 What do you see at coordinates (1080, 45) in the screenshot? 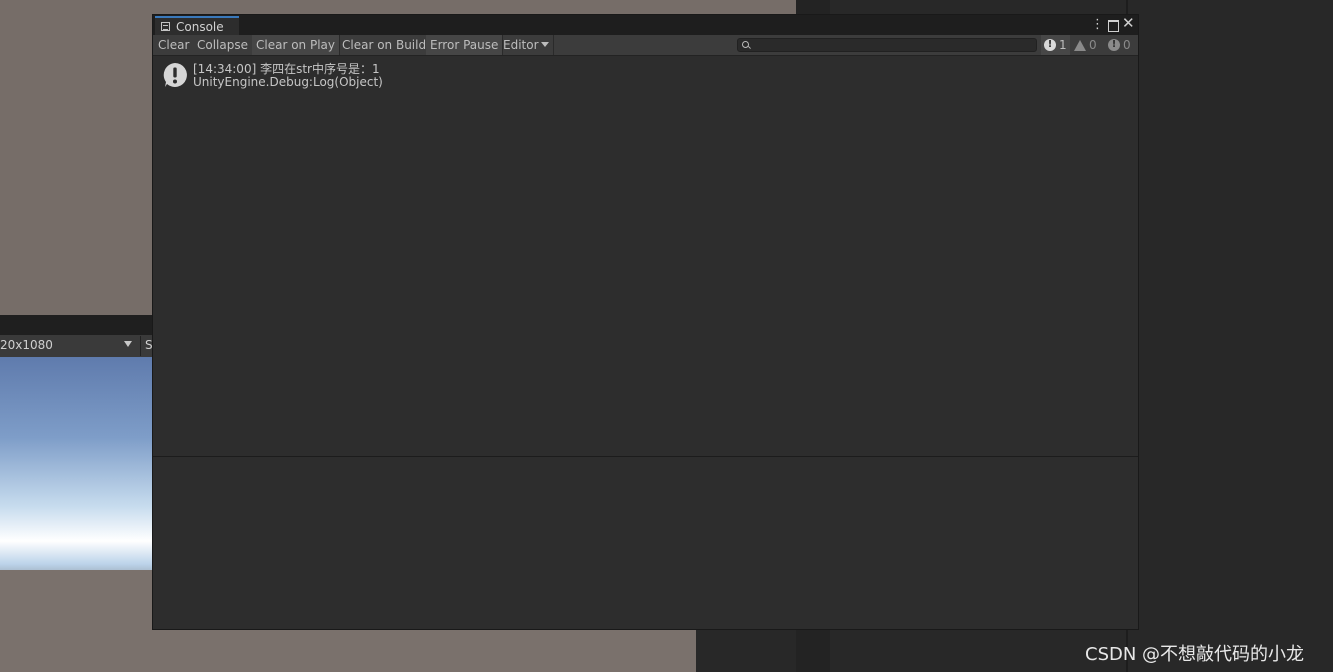
I see `warning-icon` at bounding box center [1080, 45].